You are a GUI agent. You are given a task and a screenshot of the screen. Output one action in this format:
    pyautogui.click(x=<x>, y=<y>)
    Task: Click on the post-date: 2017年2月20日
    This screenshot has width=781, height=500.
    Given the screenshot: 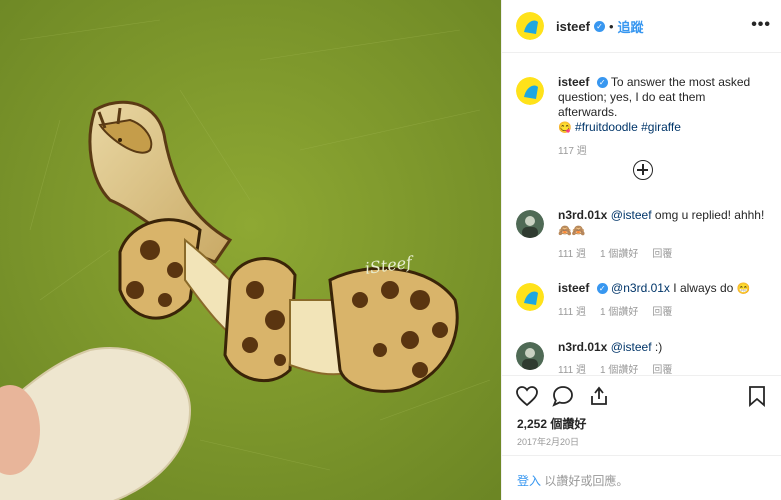 What is the action you would take?
    pyautogui.click(x=548, y=442)
    